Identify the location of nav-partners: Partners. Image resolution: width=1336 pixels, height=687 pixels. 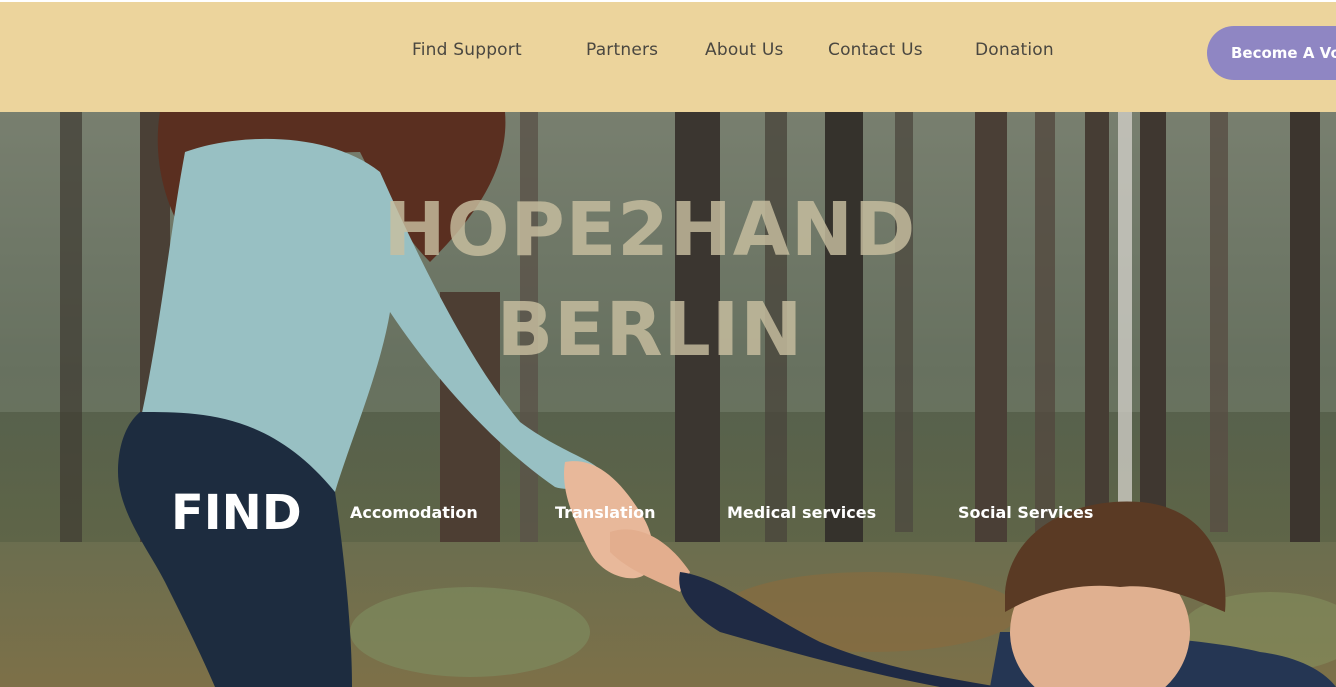
(622, 50).